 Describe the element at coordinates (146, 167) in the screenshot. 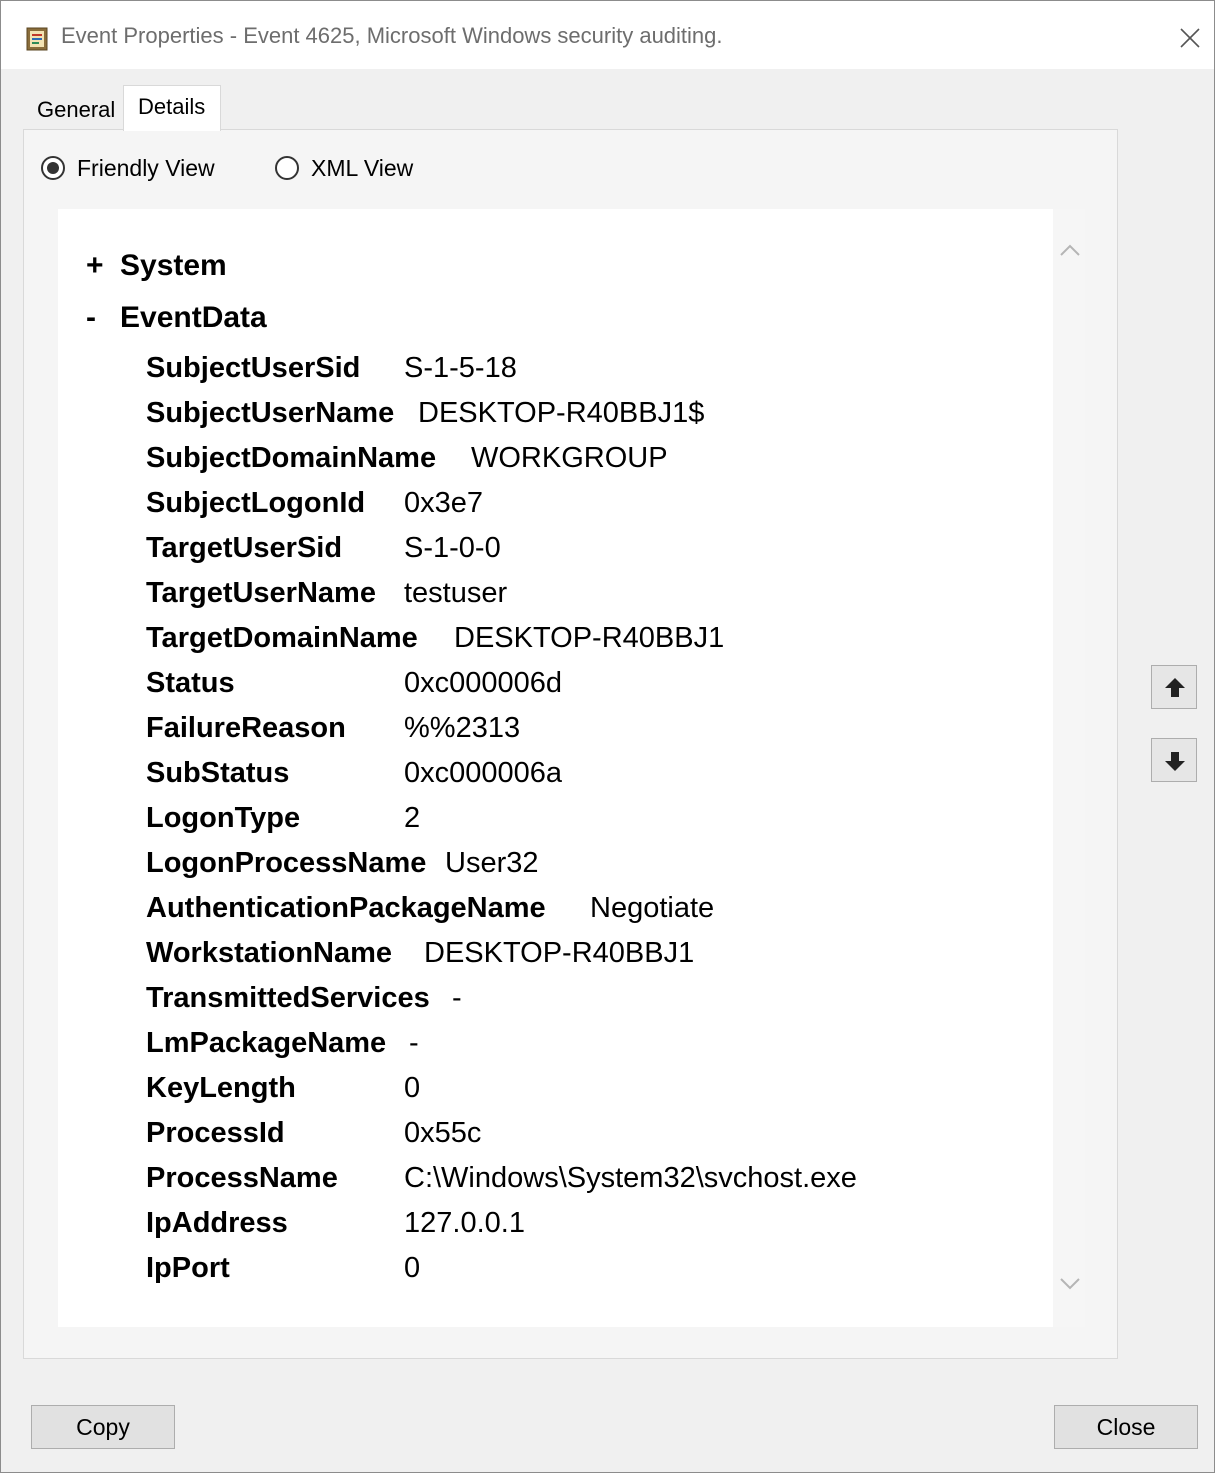

I see `friendly-view-label: Friendly View` at that location.